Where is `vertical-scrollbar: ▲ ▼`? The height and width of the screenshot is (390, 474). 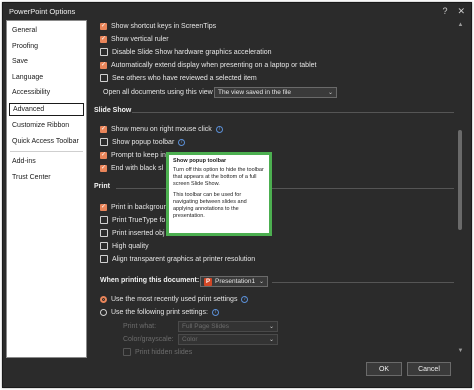 vertical-scrollbar: ▲ ▼ is located at coordinates (460, 188).